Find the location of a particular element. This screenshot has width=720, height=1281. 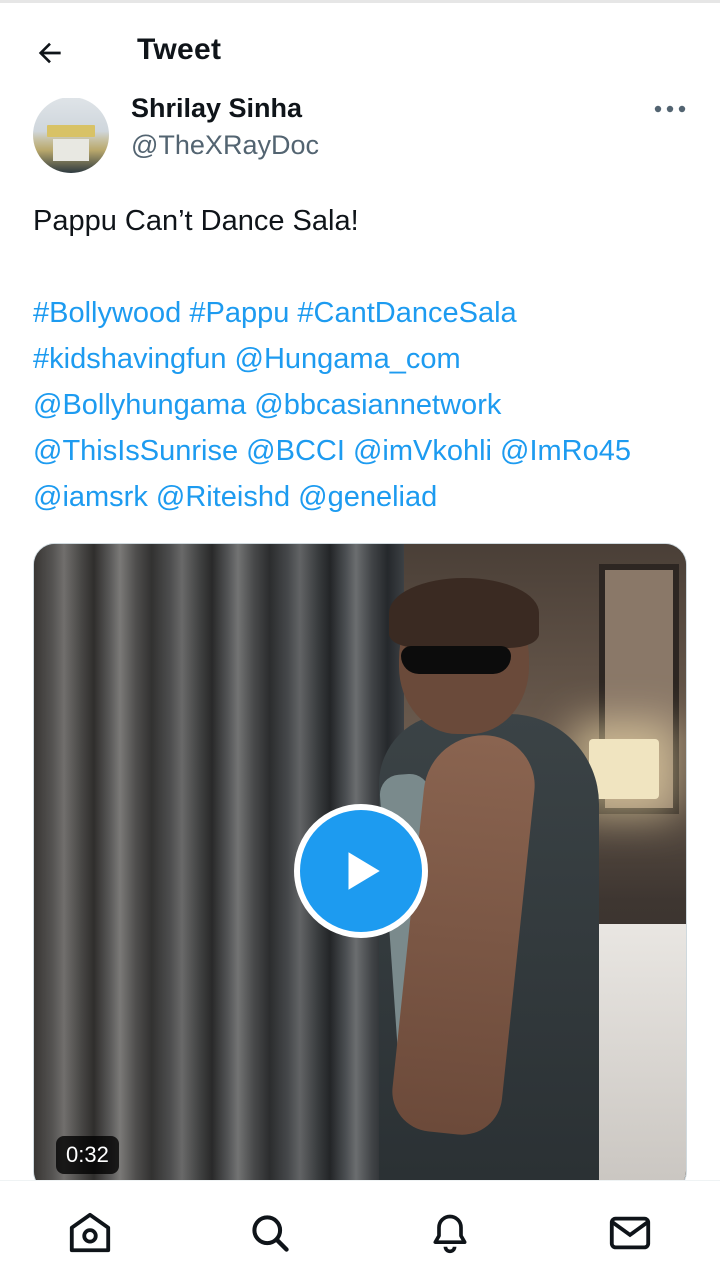

nav-messages is located at coordinates (630, 1233).